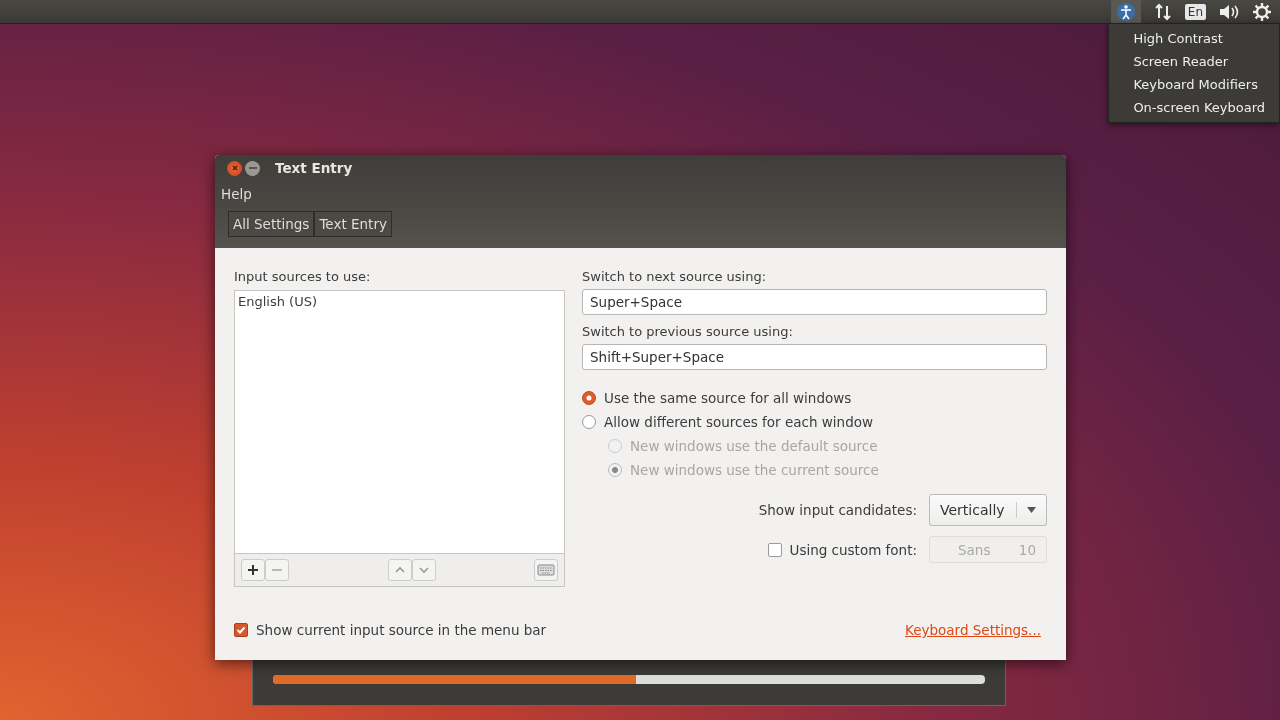  What do you see at coordinates (814, 398) in the screenshot?
I see `radio-option: Use the same source for all windows` at bounding box center [814, 398].